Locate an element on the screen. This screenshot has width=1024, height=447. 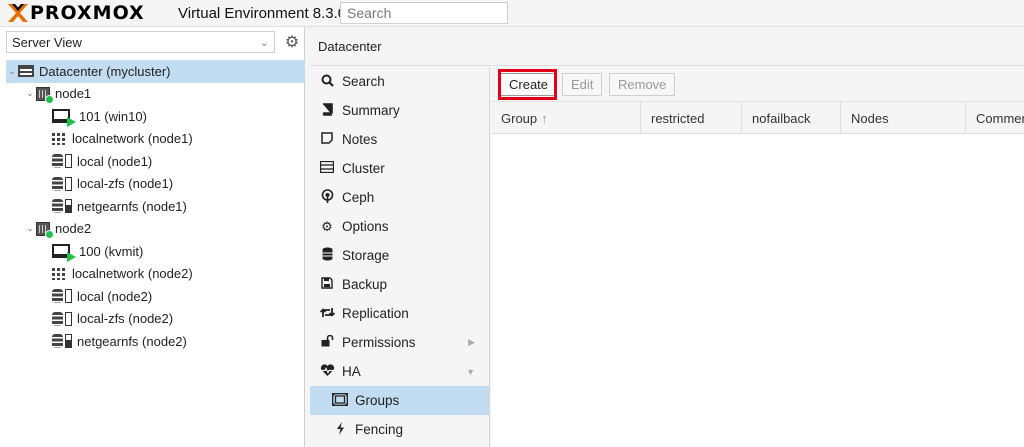
tree-item-label: localnetwork (node2) is located at coordinates (132, 274).